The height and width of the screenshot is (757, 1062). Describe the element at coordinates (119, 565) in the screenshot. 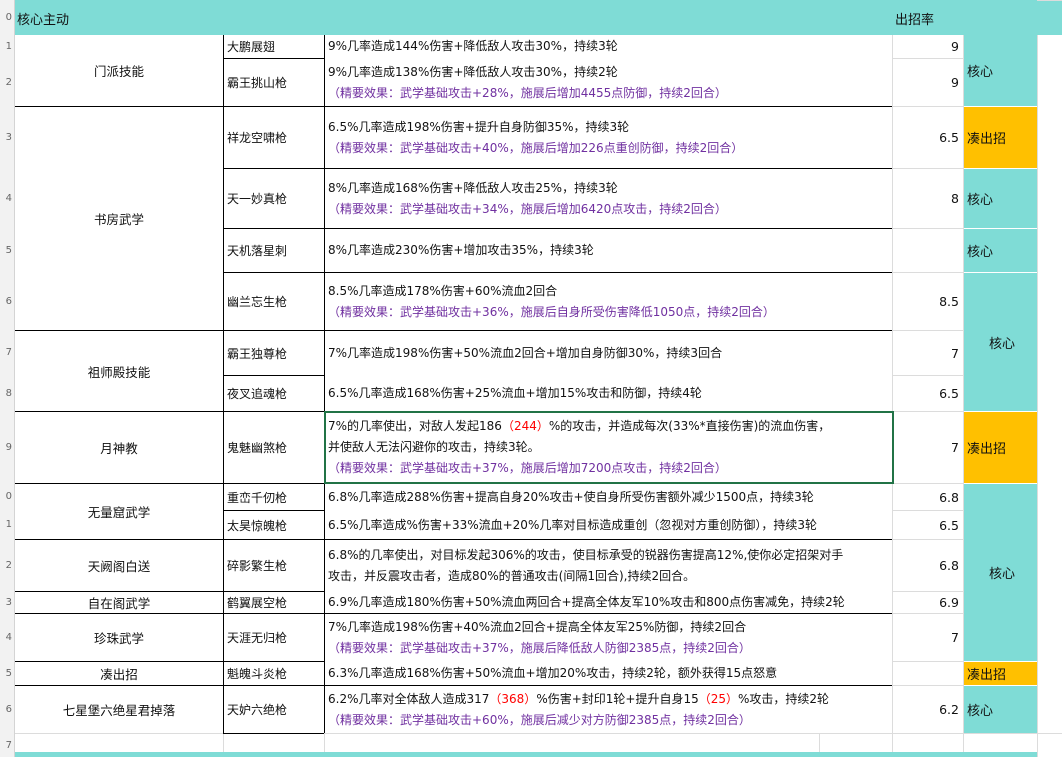

I see `section-label: 天阙阁白送` at that location.